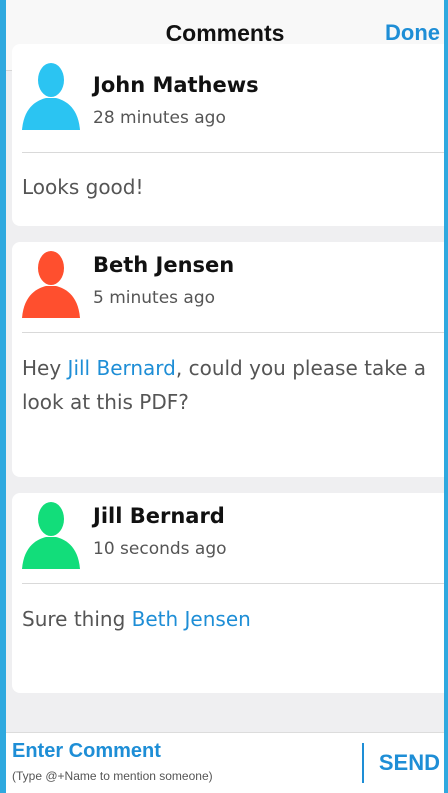 The image size is (448, 793). Describe the element at coordinates (363, 763) in the screenshot. I see `composer-divider` at that location.